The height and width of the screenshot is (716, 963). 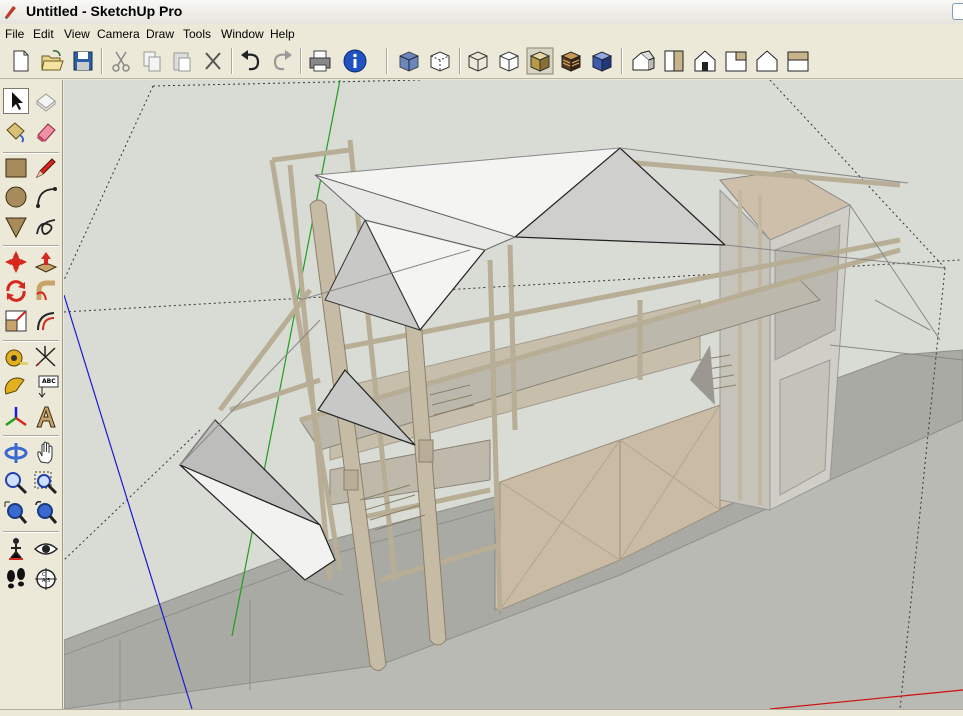 I want to click on protractor-icon, so click(x=16, y=387).